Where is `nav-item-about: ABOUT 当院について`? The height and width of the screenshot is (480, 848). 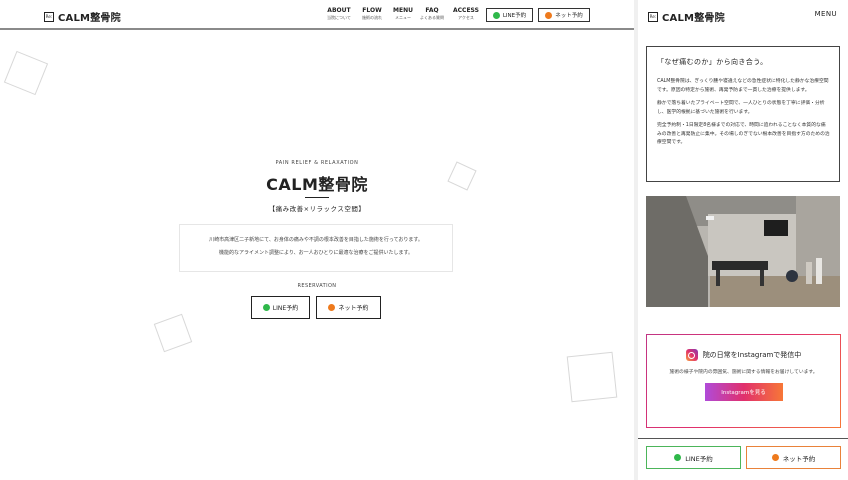 nav-item-about: ABOUT 当院について is located at coordinates (339, 14).